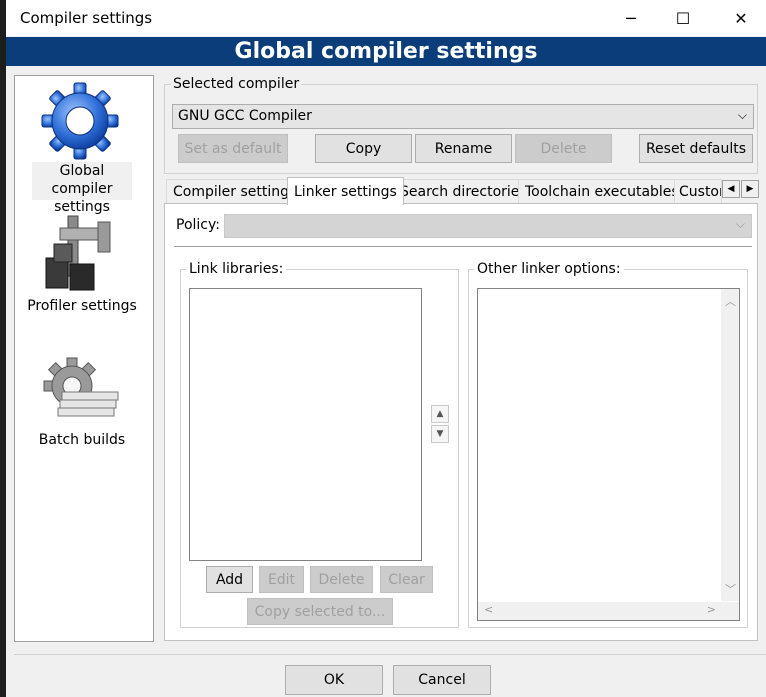 This screenshot has width=766, height=697. I want to click on arrow-down-icon: ▼, so click(440, 434).